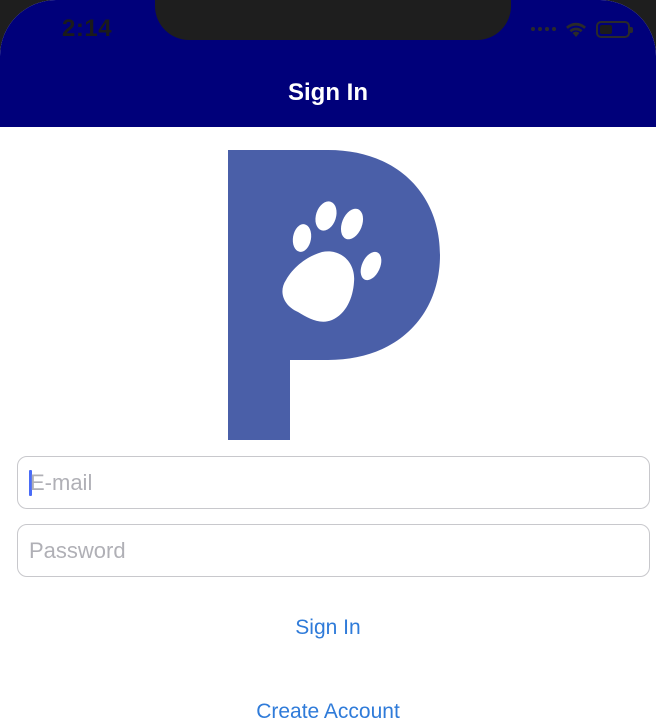 Image resolution: width=656 pixels, height=728 pixels. What do you see at coordinates (334, 295) in the screenshot?
I see `paw-print-p-logo-icon` at bounding box center [334, 295].